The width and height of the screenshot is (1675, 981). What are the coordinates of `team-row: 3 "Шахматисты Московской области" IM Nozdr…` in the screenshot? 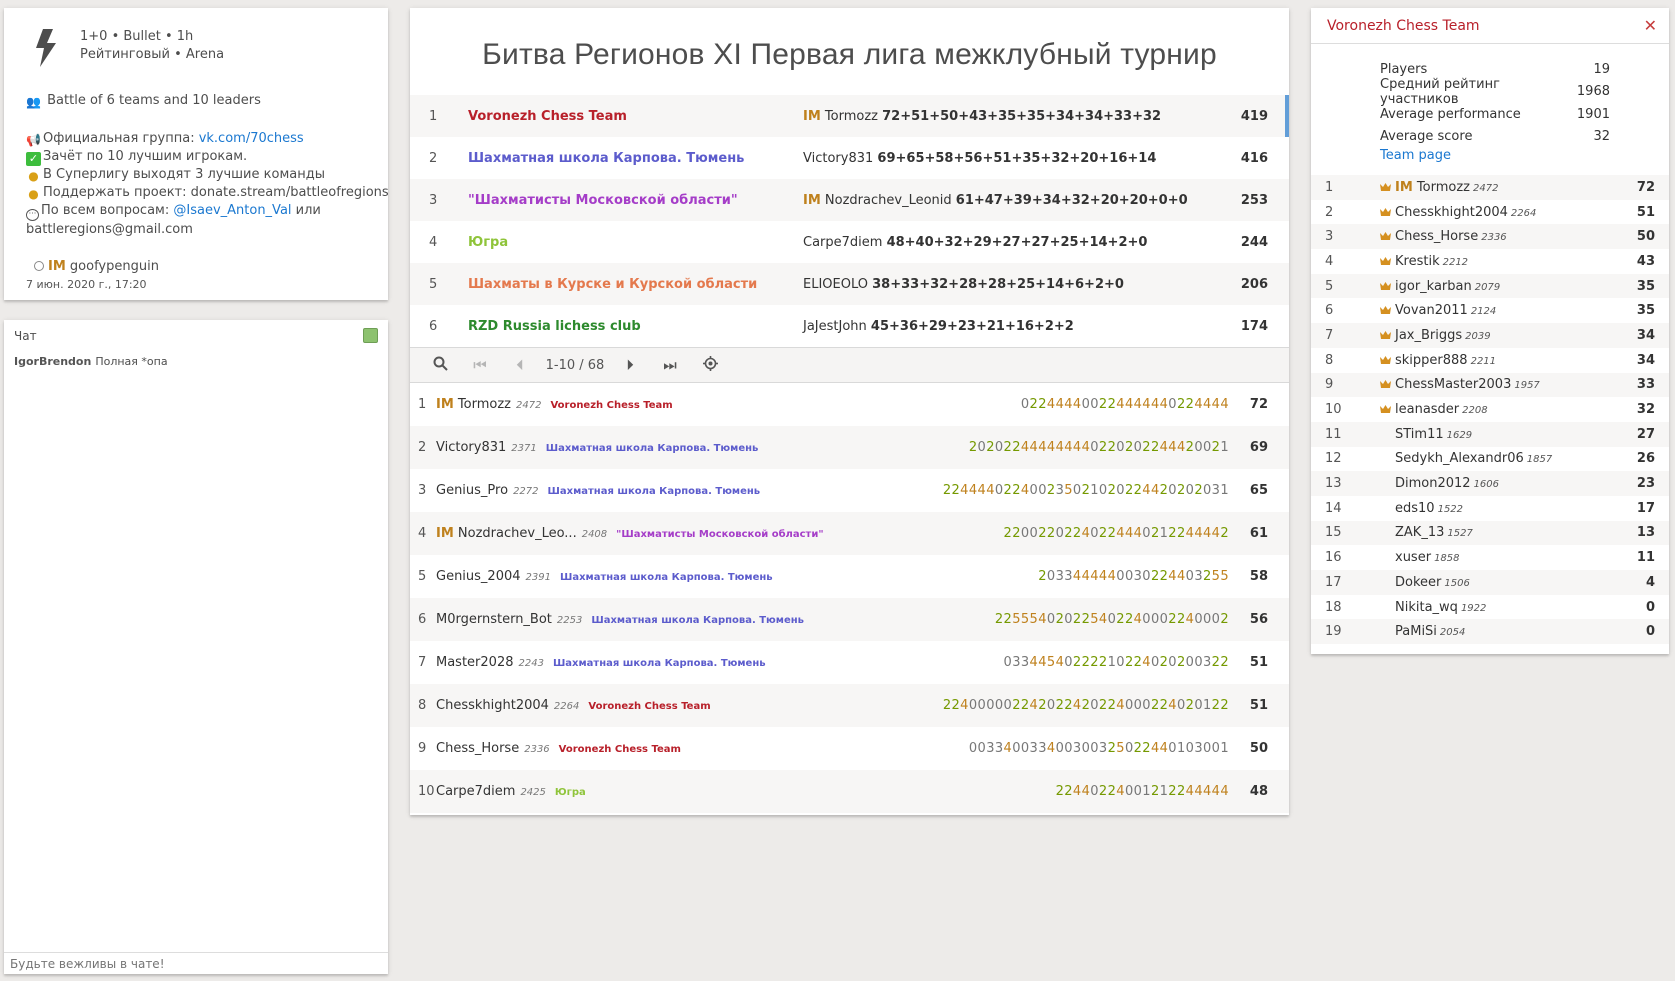 It's located at (849, 200).